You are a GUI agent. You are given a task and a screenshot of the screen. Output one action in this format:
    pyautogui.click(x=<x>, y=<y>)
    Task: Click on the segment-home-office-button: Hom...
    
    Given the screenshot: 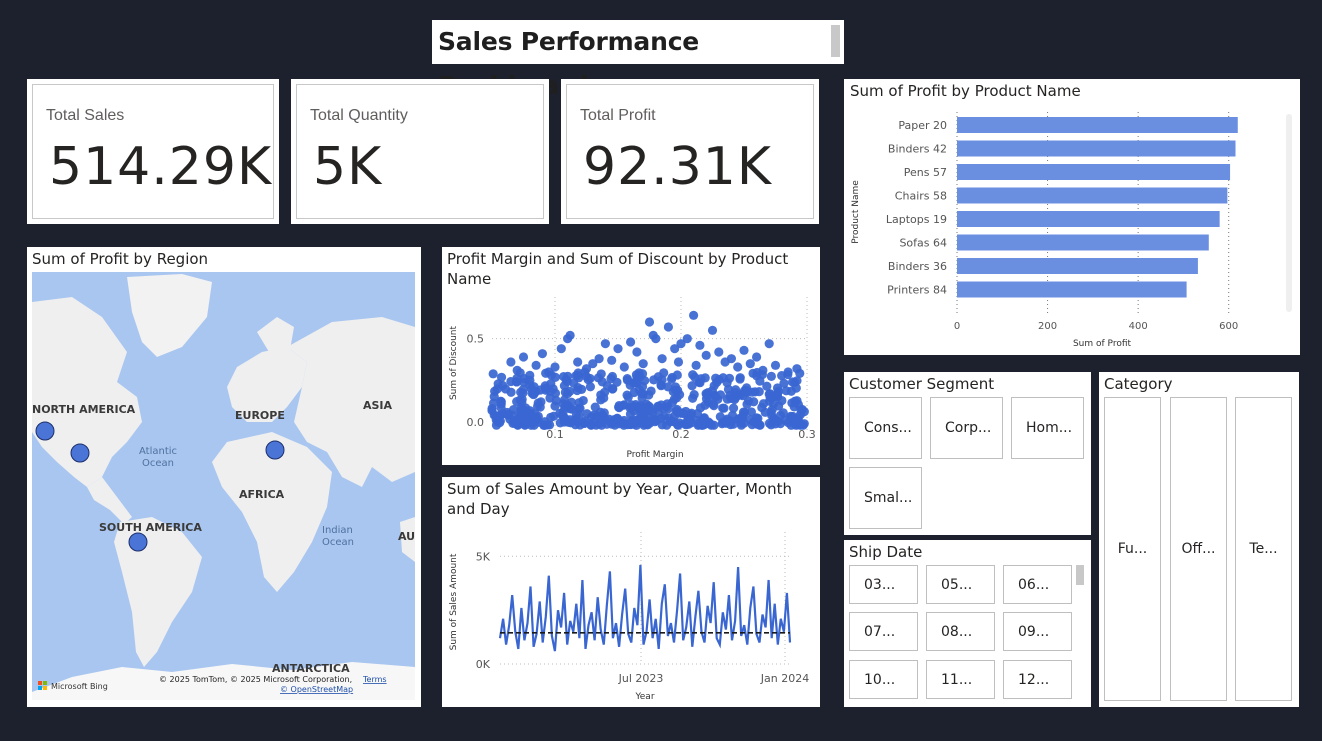 What is the action you would take?
    pyautogui.click(x=1047, y=428)
    